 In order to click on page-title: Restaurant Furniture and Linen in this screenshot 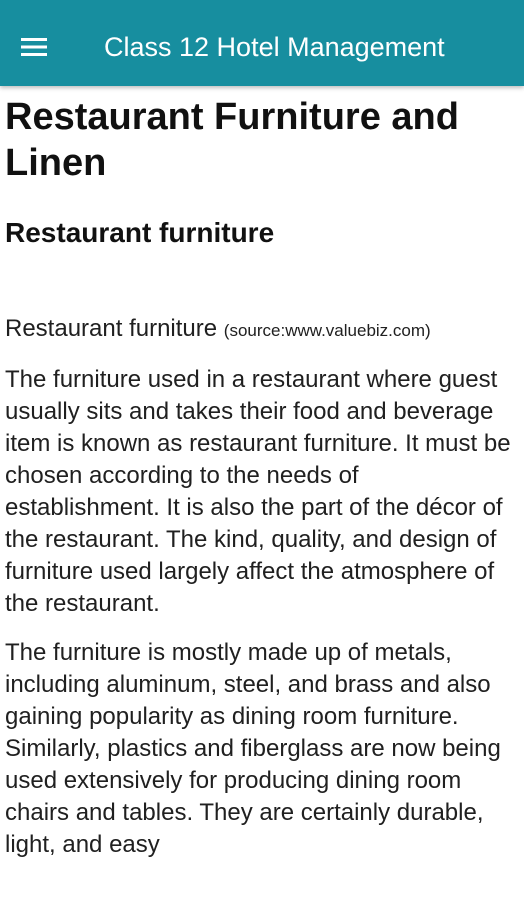, I will do `click(232, 140)`.